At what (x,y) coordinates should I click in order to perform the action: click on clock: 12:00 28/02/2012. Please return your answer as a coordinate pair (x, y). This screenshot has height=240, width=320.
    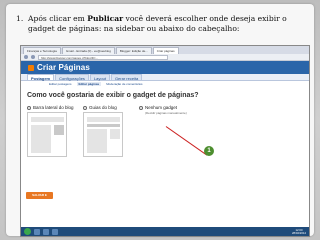
    Looking at the image, I should click on (299, 231).